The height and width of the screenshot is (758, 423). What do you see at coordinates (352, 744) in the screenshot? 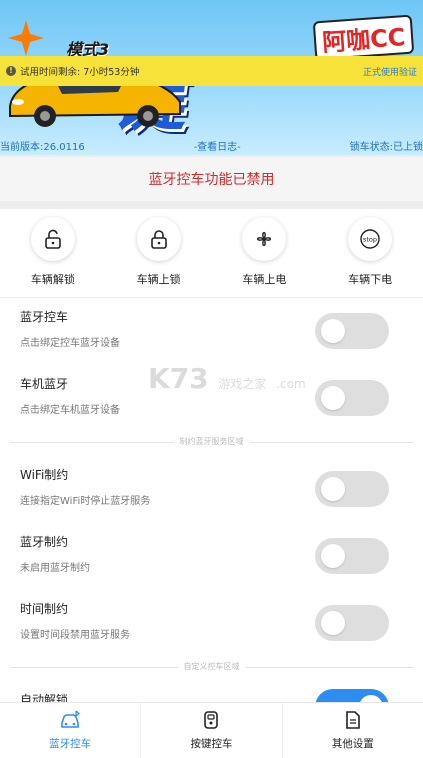
I see `tab-label: 其他设置` at bounding box center [352, 744].